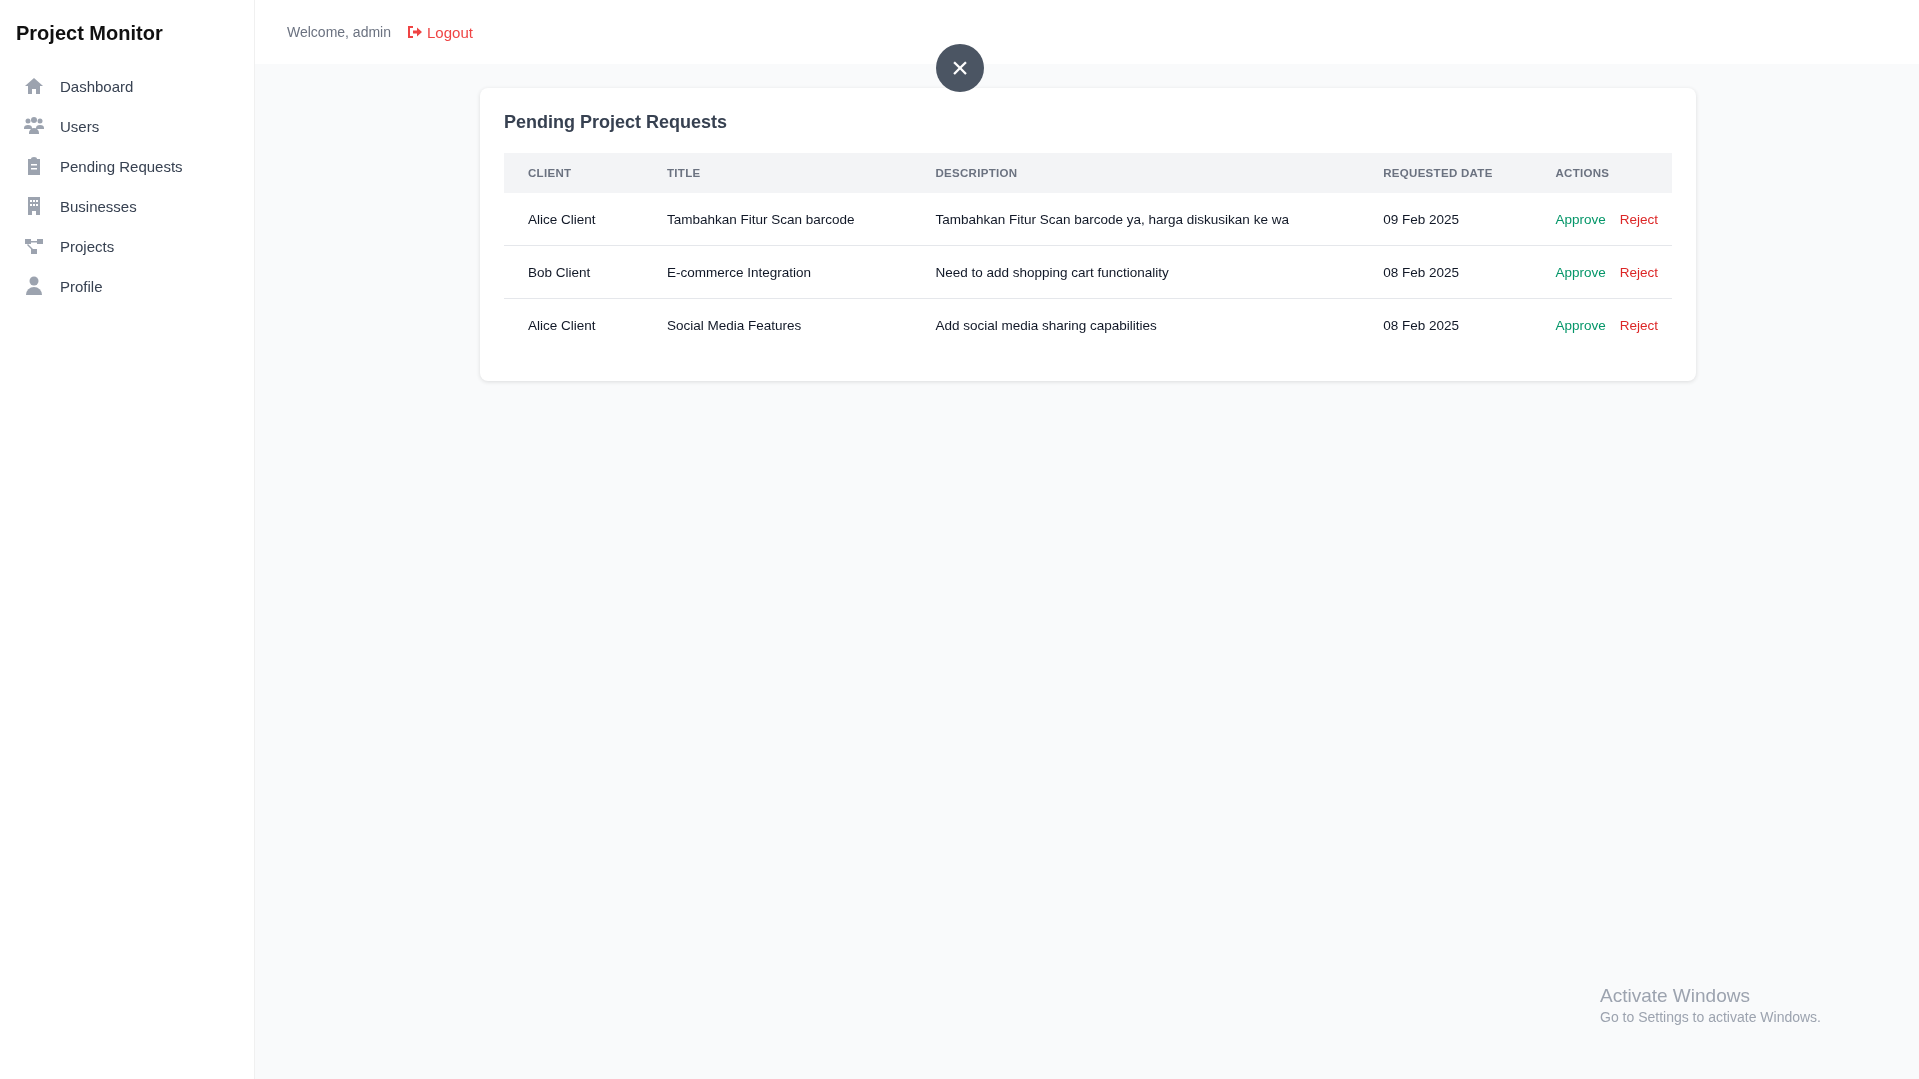 This screenshot has height=1079, width=1919. What do you see at coordinates (440, 32) in the screenshot?
I see `logout-button: Logout` at bounding box center [440, 32].